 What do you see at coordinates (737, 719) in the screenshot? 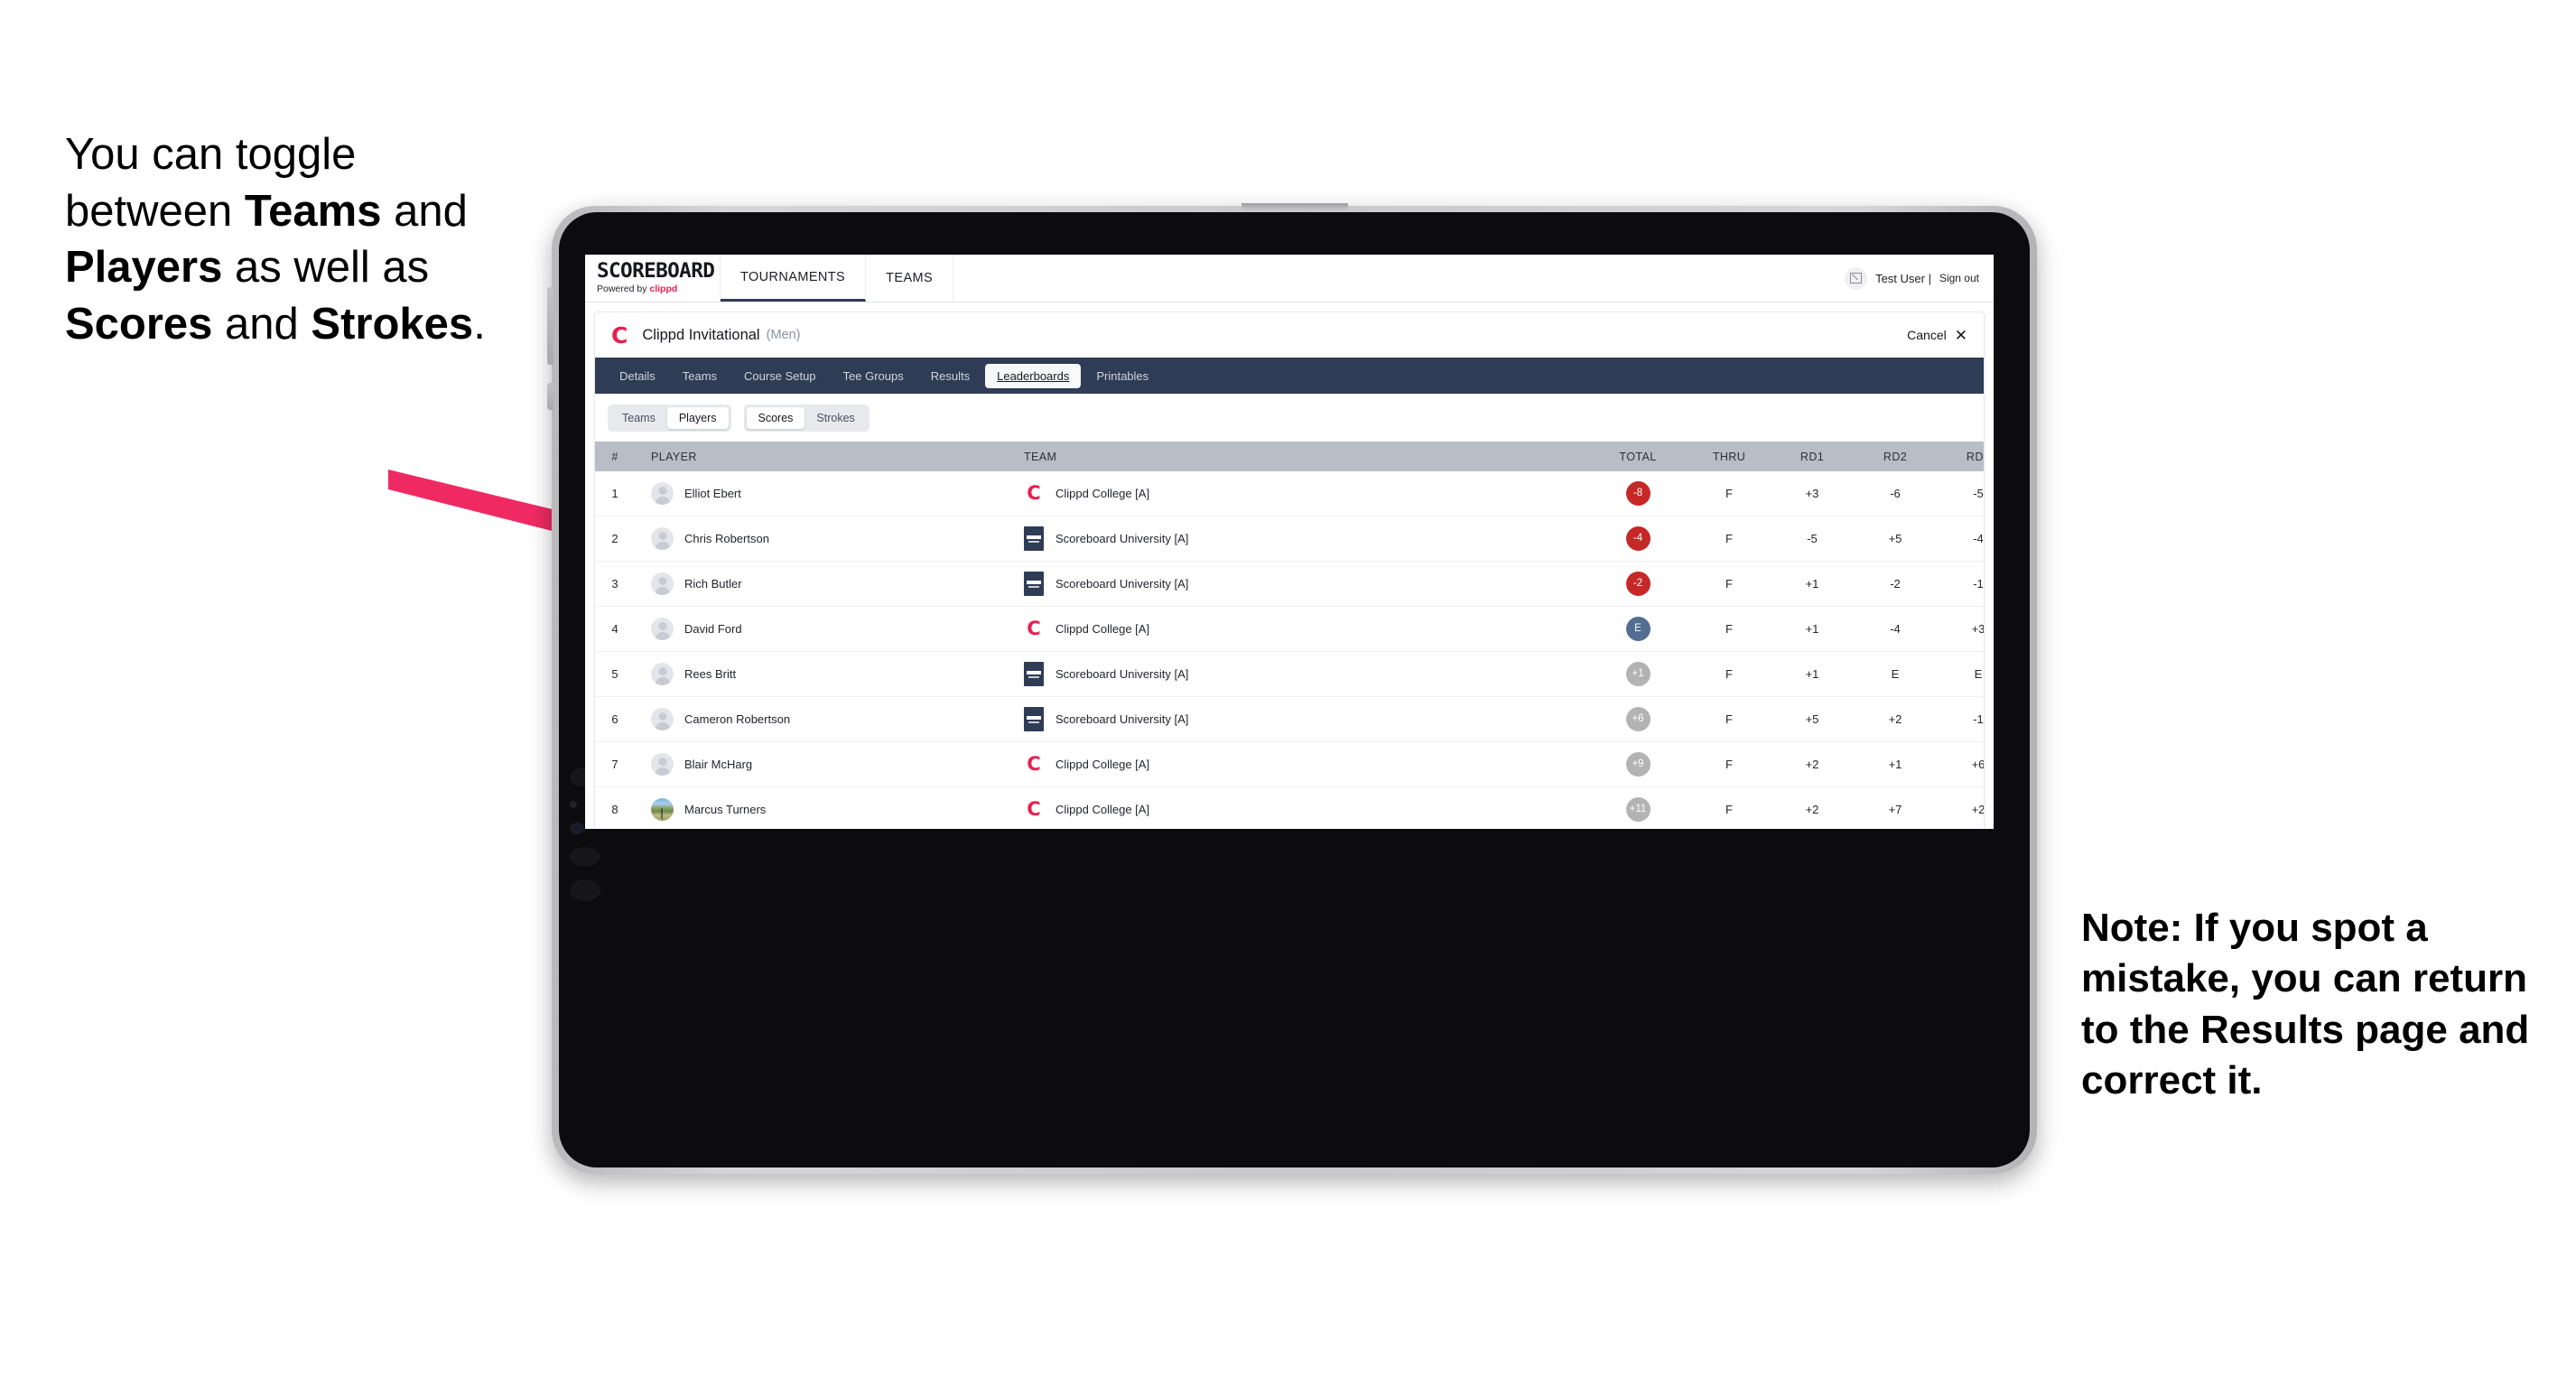
I see `player-name: Cameron Robertson` at bounding box center [737, 719].